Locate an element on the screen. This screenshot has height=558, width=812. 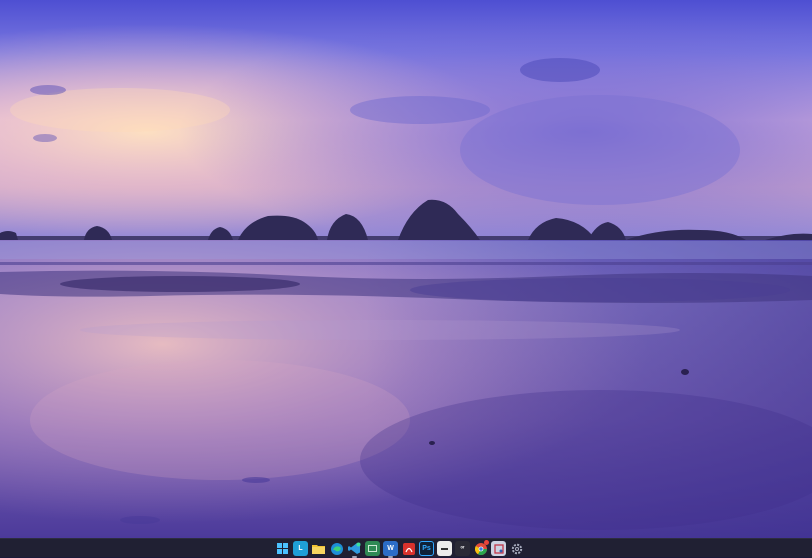
green-app-icon is located at coordinates (372, 548).